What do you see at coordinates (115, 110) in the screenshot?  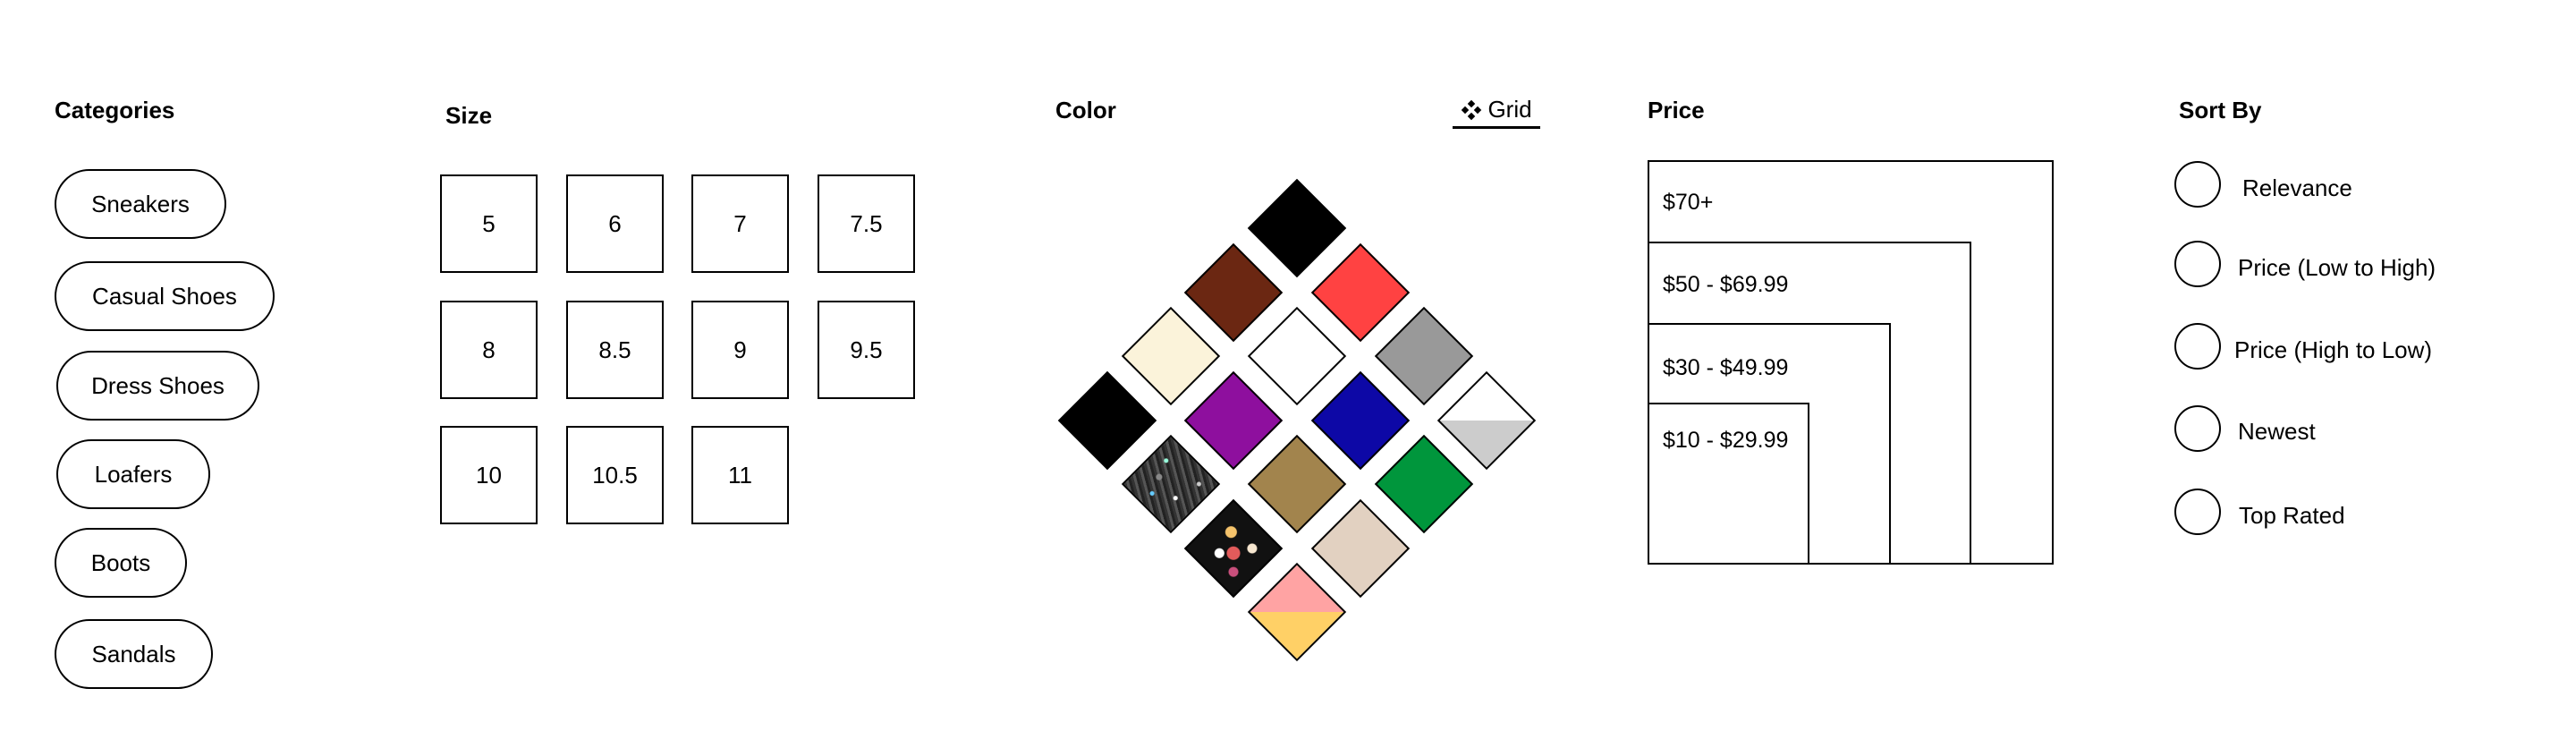 I see `categories-heading: Categories` at bounding box center [115, 110].